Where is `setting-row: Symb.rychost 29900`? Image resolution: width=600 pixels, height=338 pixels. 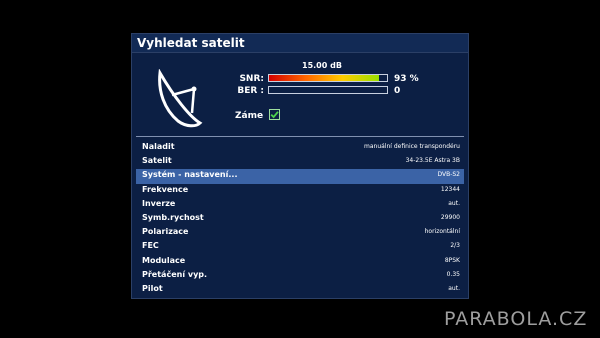
setting-row: Symb.rychost 29900 is located at coordinates (300, 219).